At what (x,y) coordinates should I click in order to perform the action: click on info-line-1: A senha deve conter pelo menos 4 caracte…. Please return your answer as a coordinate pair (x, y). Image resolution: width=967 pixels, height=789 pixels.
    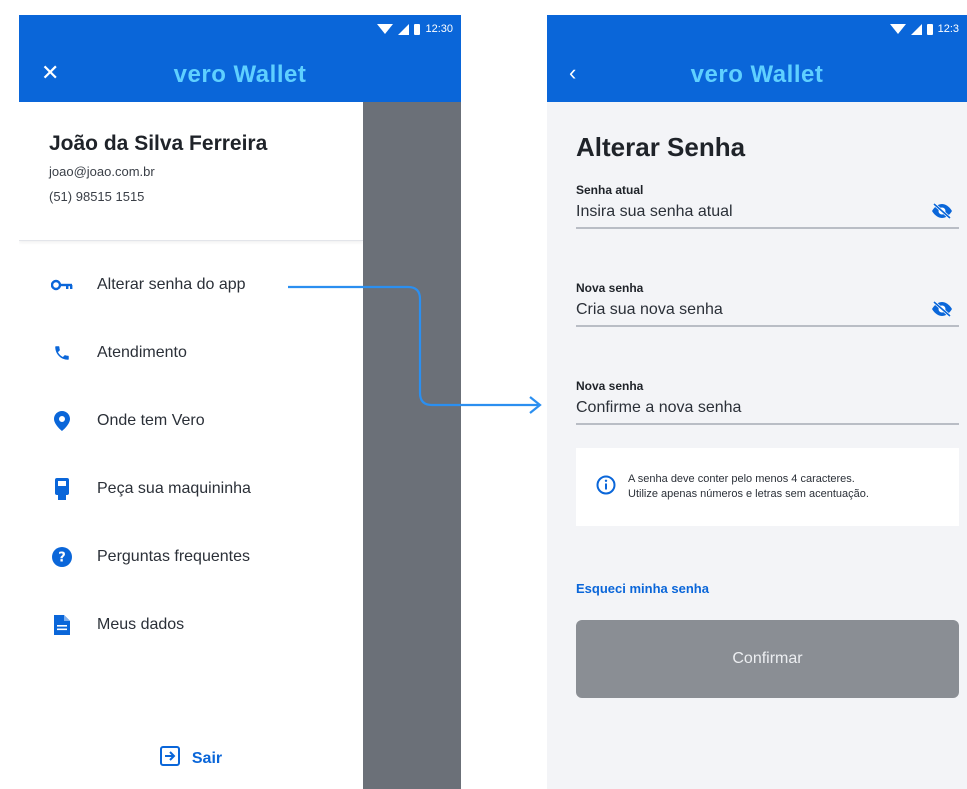
    Looking at the image, I should click on (741, 479).